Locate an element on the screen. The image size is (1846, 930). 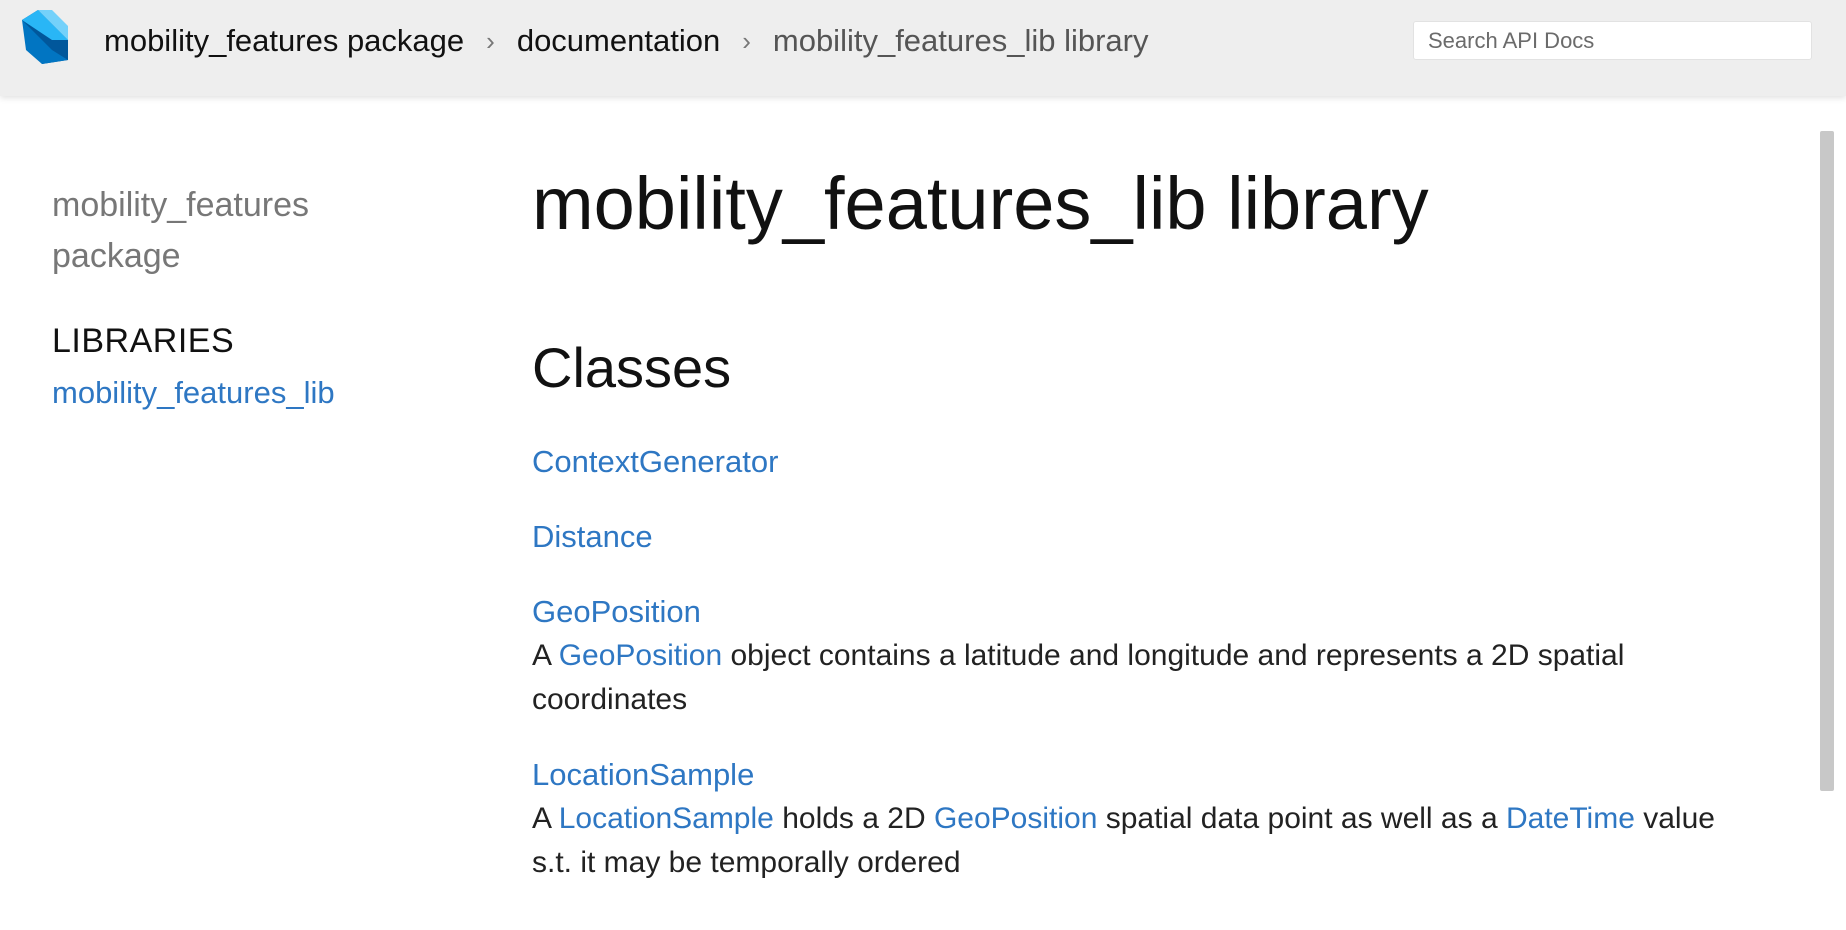
desc-text: spatial data point as well as a is located at coordinates (1301, 818).